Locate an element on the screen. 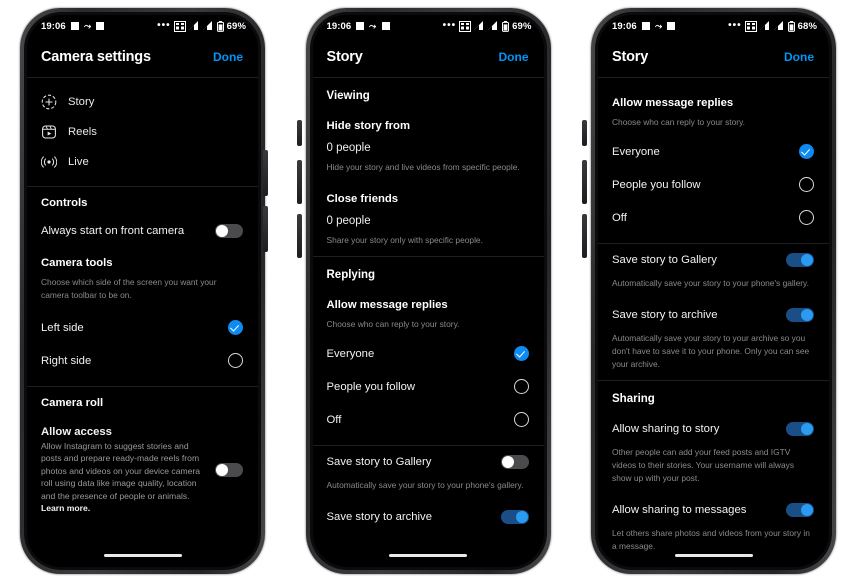 The width and height of the screenshot is (850, 580). status-bar: 19:06 ⤳ ••• is located at coordinates (428, 26).